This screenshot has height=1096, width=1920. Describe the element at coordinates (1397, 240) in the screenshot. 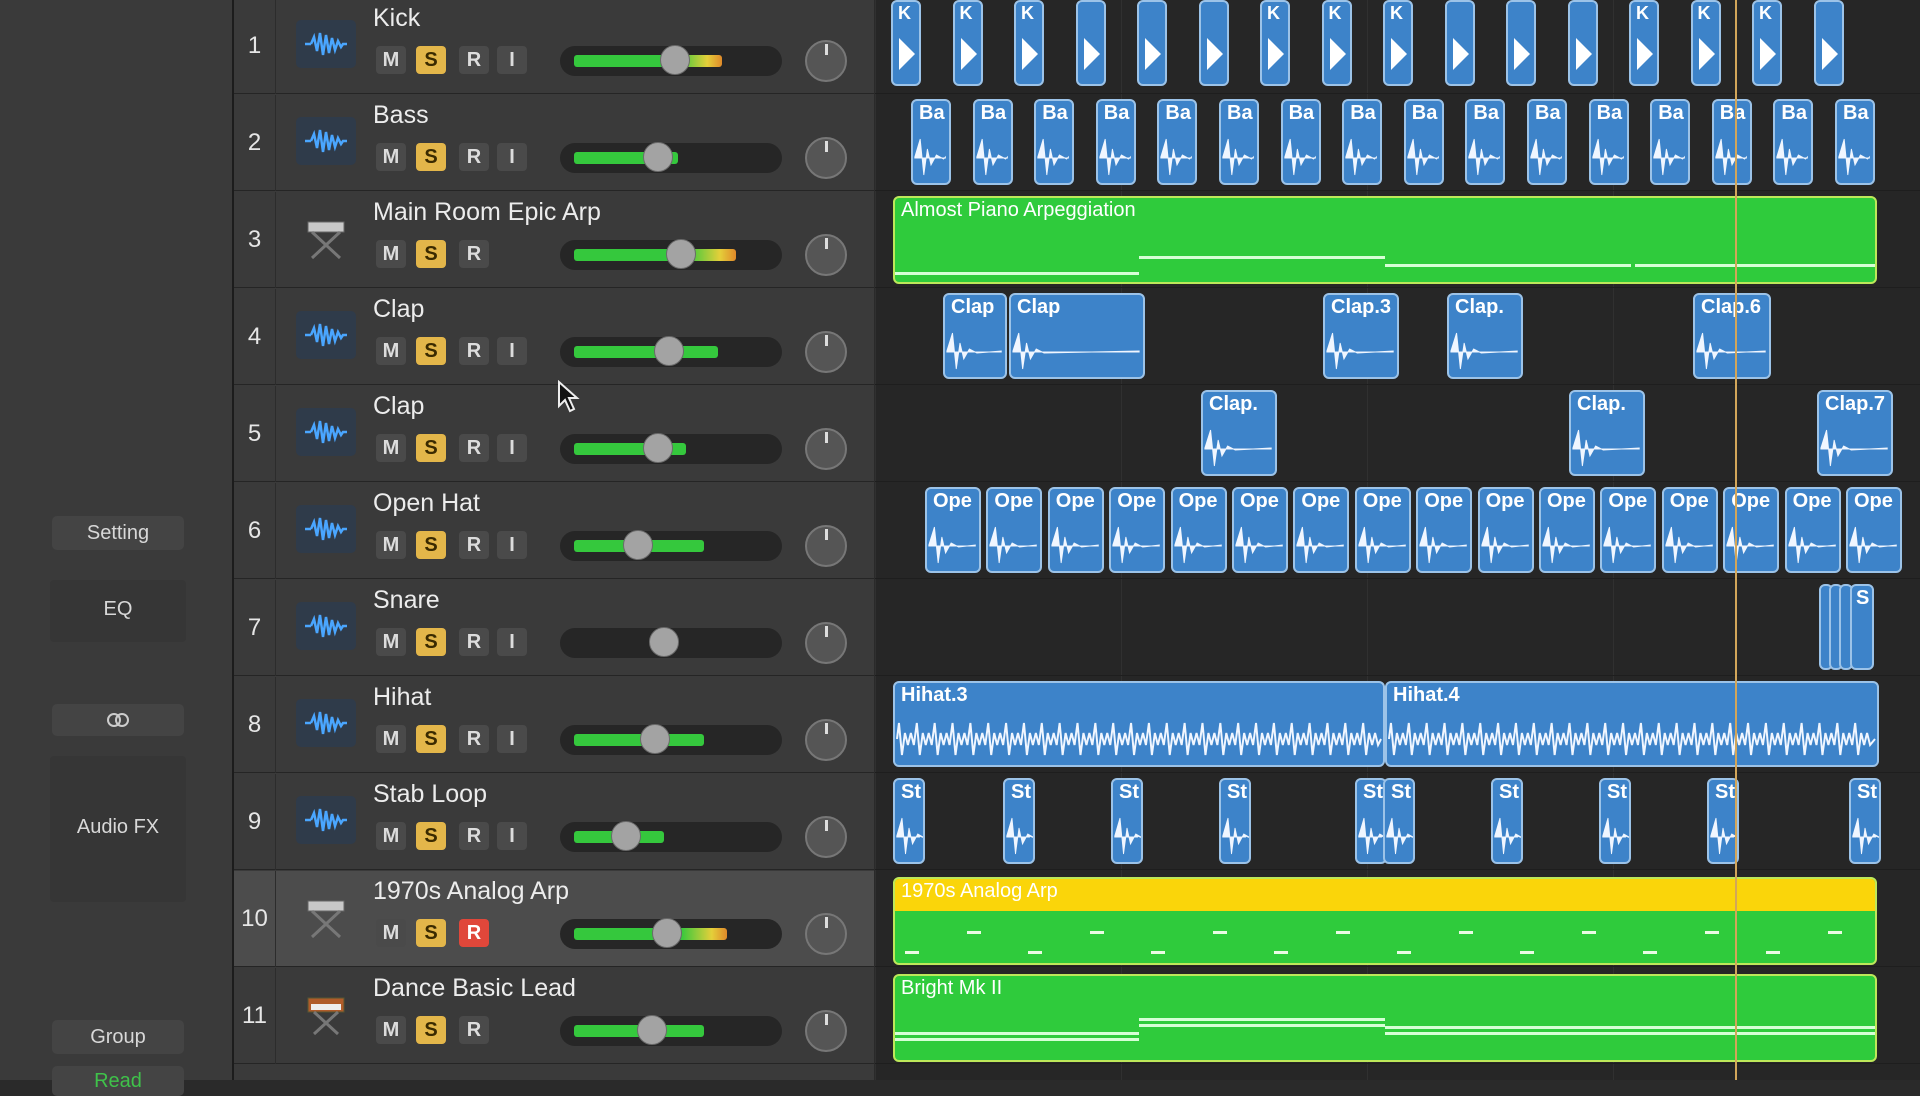

I see `track-lane: Almost Piano Arpeggiation` at that location.